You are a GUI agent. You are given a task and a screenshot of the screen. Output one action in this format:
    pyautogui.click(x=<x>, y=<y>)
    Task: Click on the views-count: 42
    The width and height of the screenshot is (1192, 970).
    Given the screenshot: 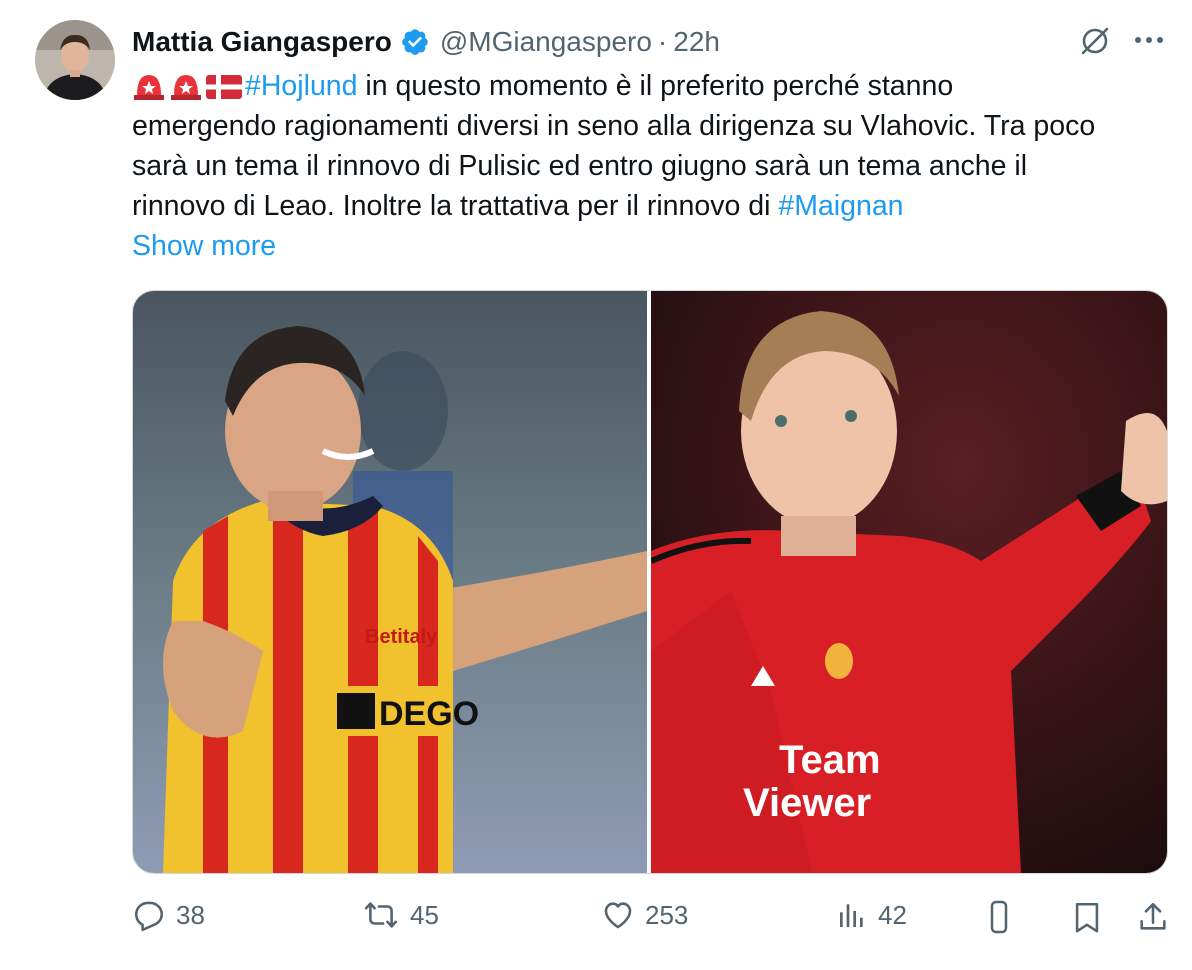 What is the action you would take?
    pyautogui.click(x=892, y=914)
    